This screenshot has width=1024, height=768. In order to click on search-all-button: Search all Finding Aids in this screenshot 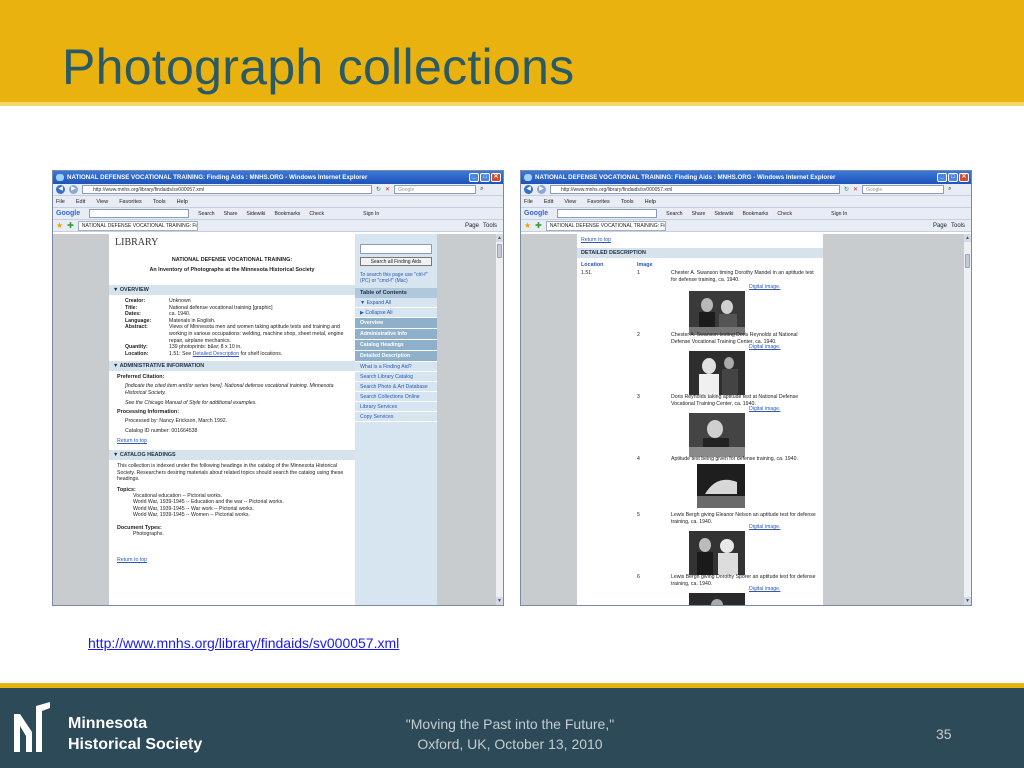, I will do `click(396, 261)`.